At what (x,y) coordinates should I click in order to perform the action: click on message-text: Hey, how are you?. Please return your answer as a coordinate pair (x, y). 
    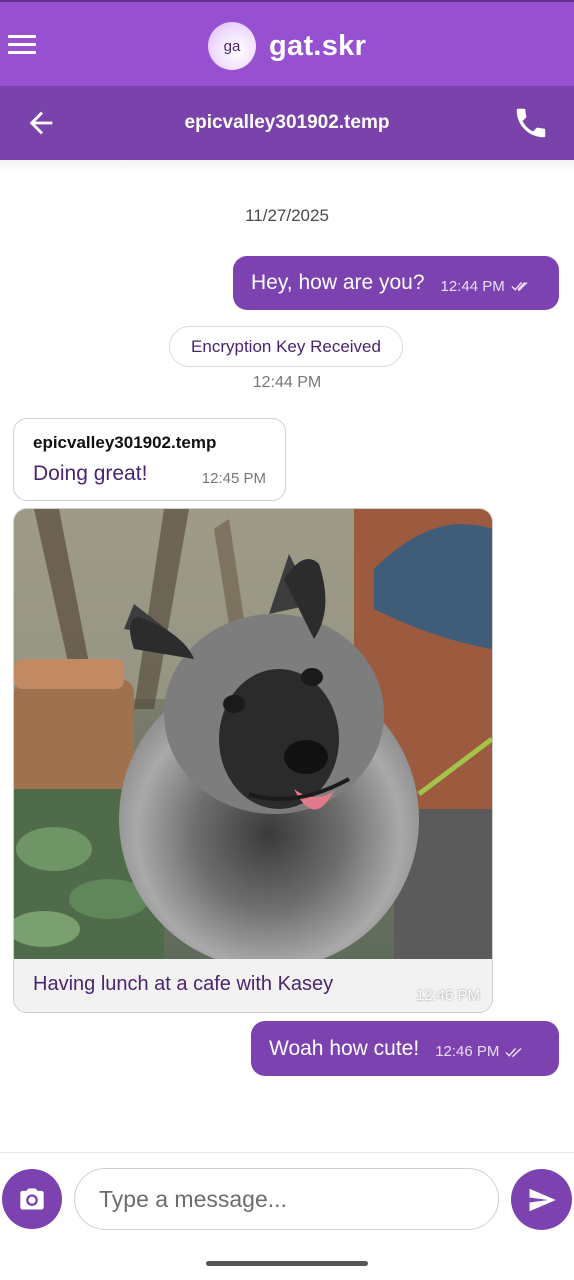
    Looking at the image, I should click on (338, 282).